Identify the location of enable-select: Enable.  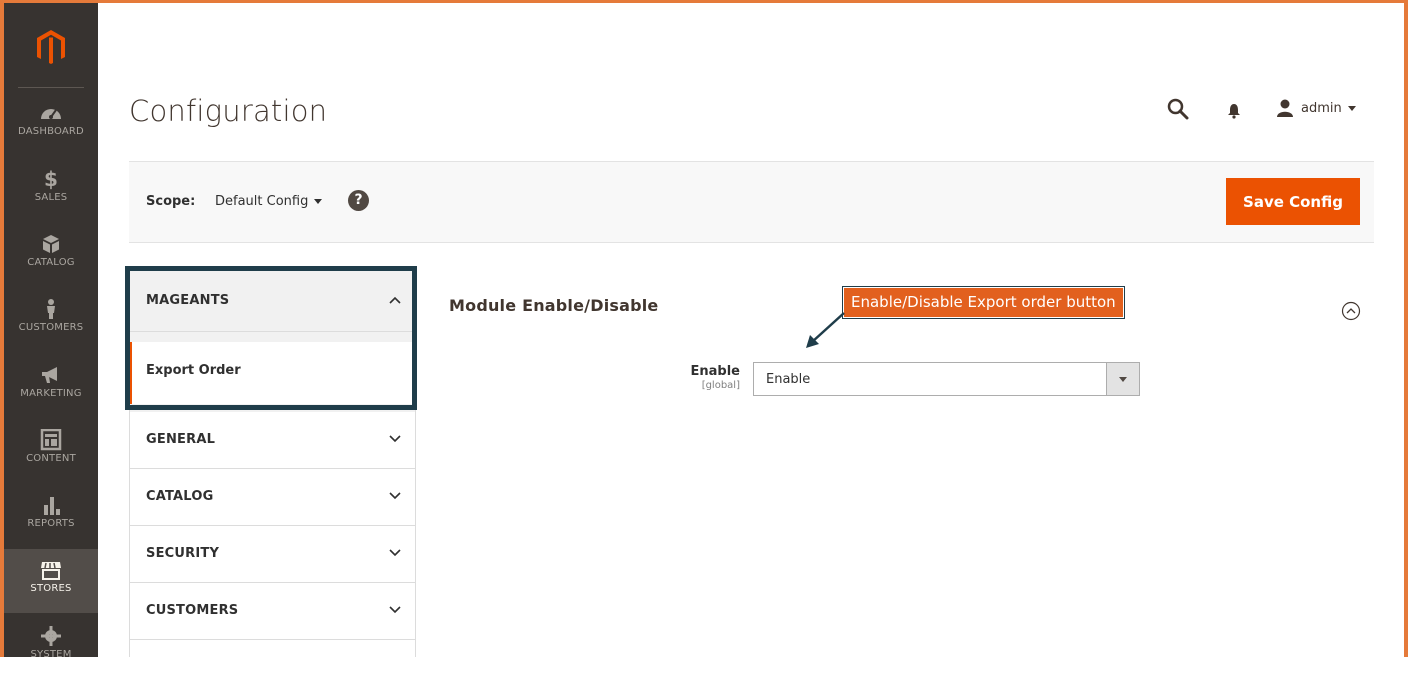
(946, 379).